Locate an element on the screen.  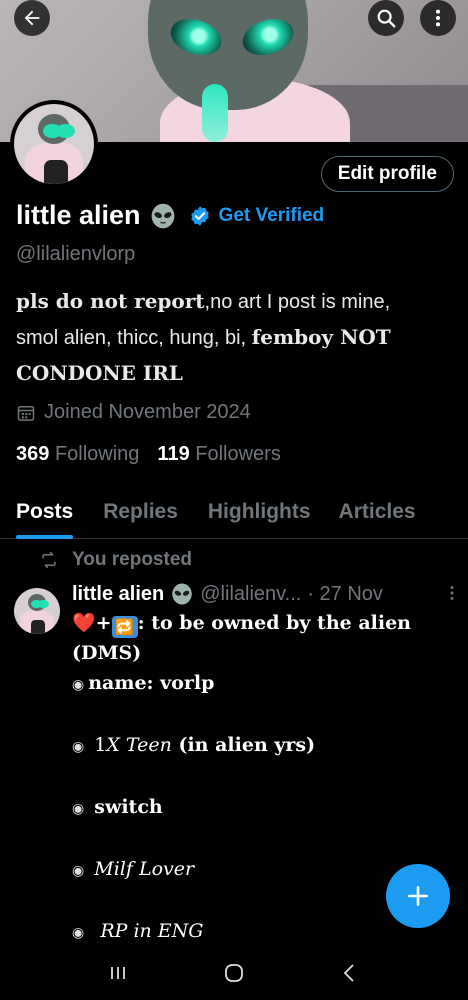
recent-apps-icon is located at coordinates (118, 973).